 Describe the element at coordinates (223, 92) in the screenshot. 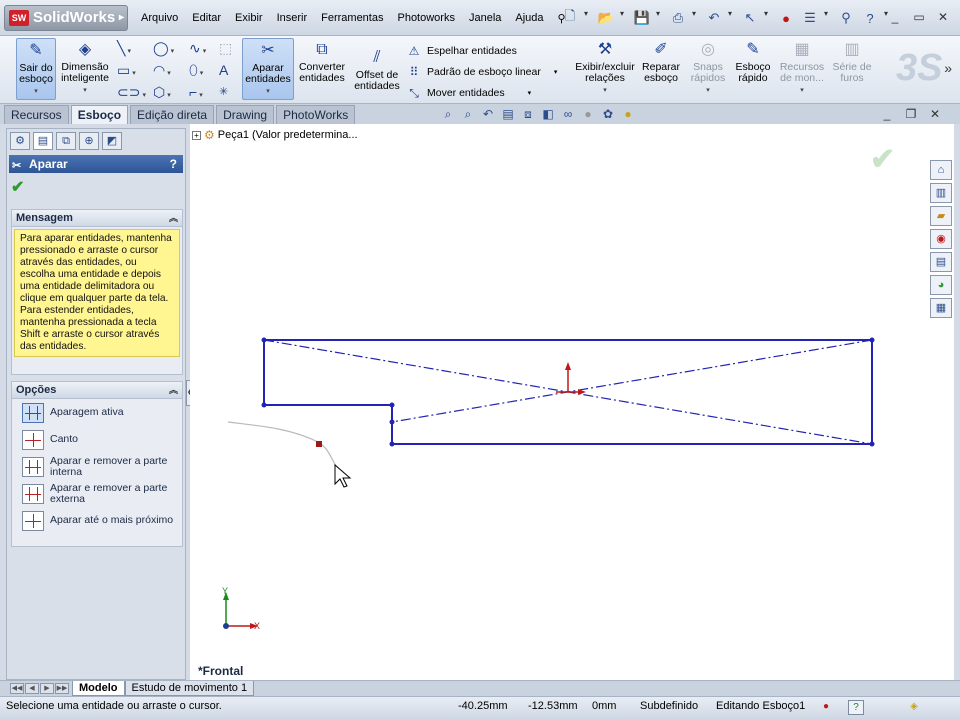

I see `point-tool-icon: ✳` at that location.